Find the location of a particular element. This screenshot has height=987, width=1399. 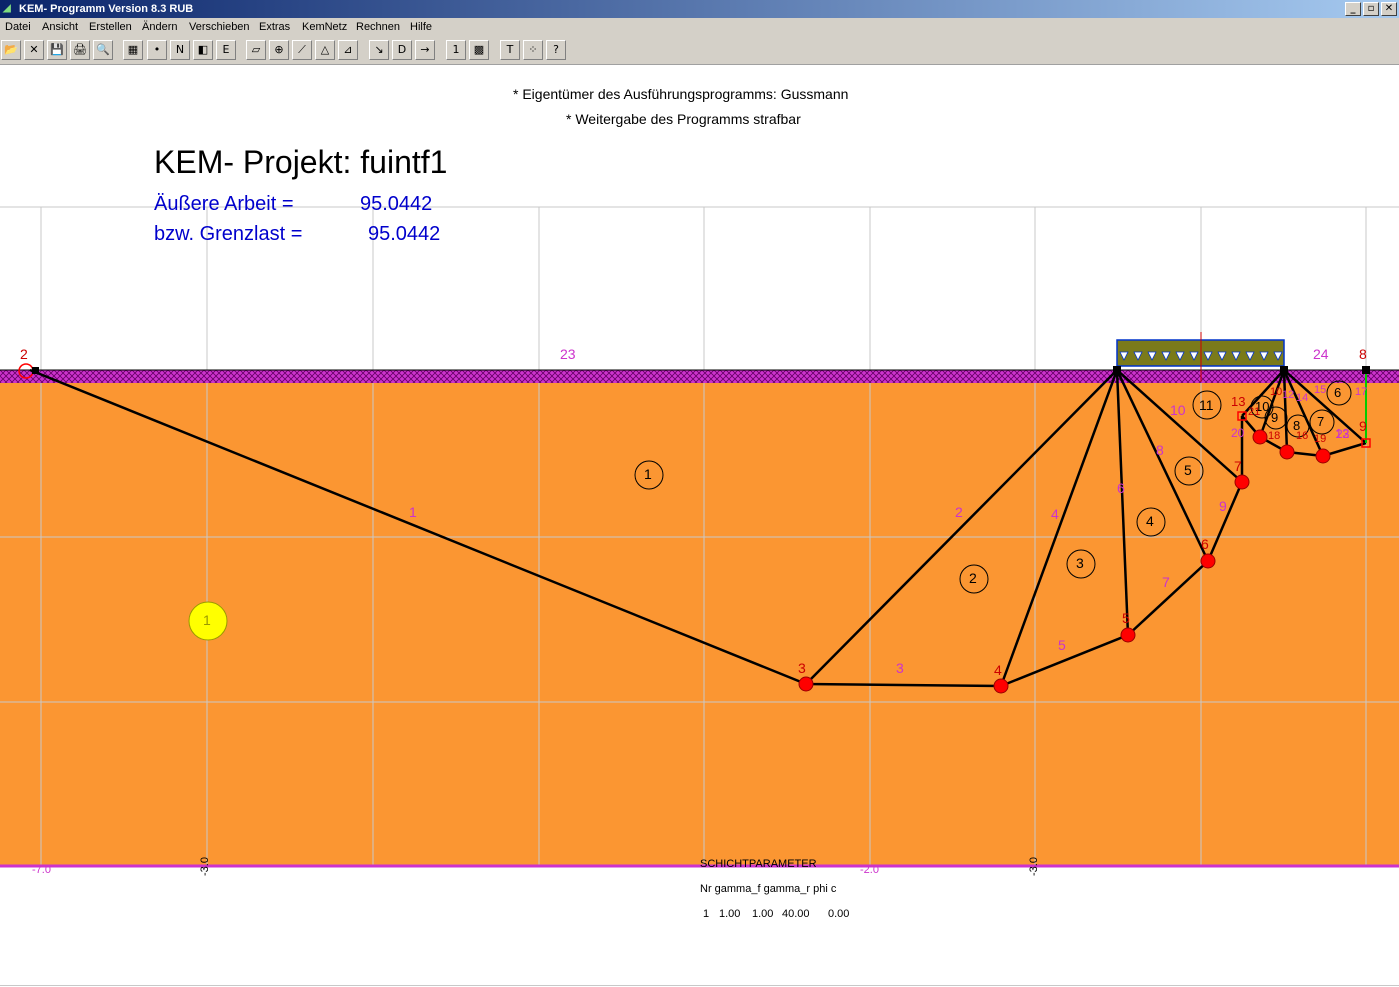

menu-verschieben: Verschieben is located at coordinates (219, 27).